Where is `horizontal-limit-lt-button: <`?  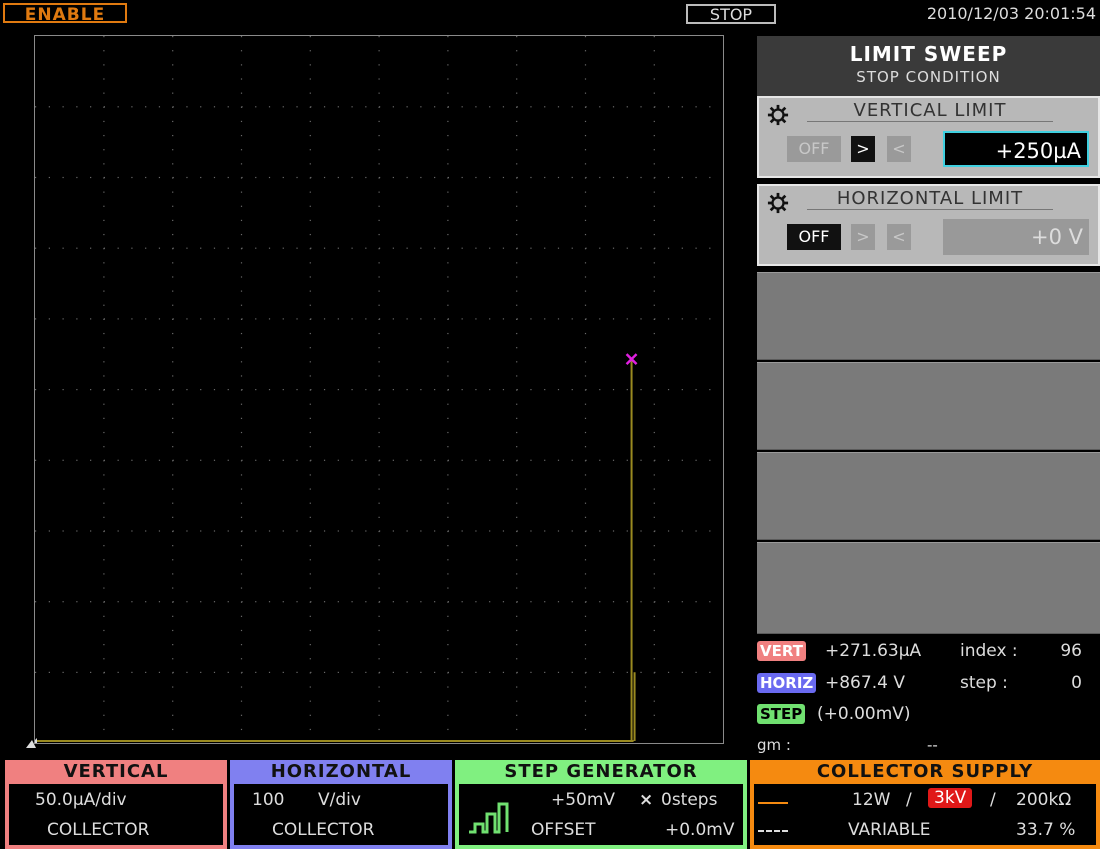
horizontal-limit-lt-button: < is located at coordinates (899, 237).